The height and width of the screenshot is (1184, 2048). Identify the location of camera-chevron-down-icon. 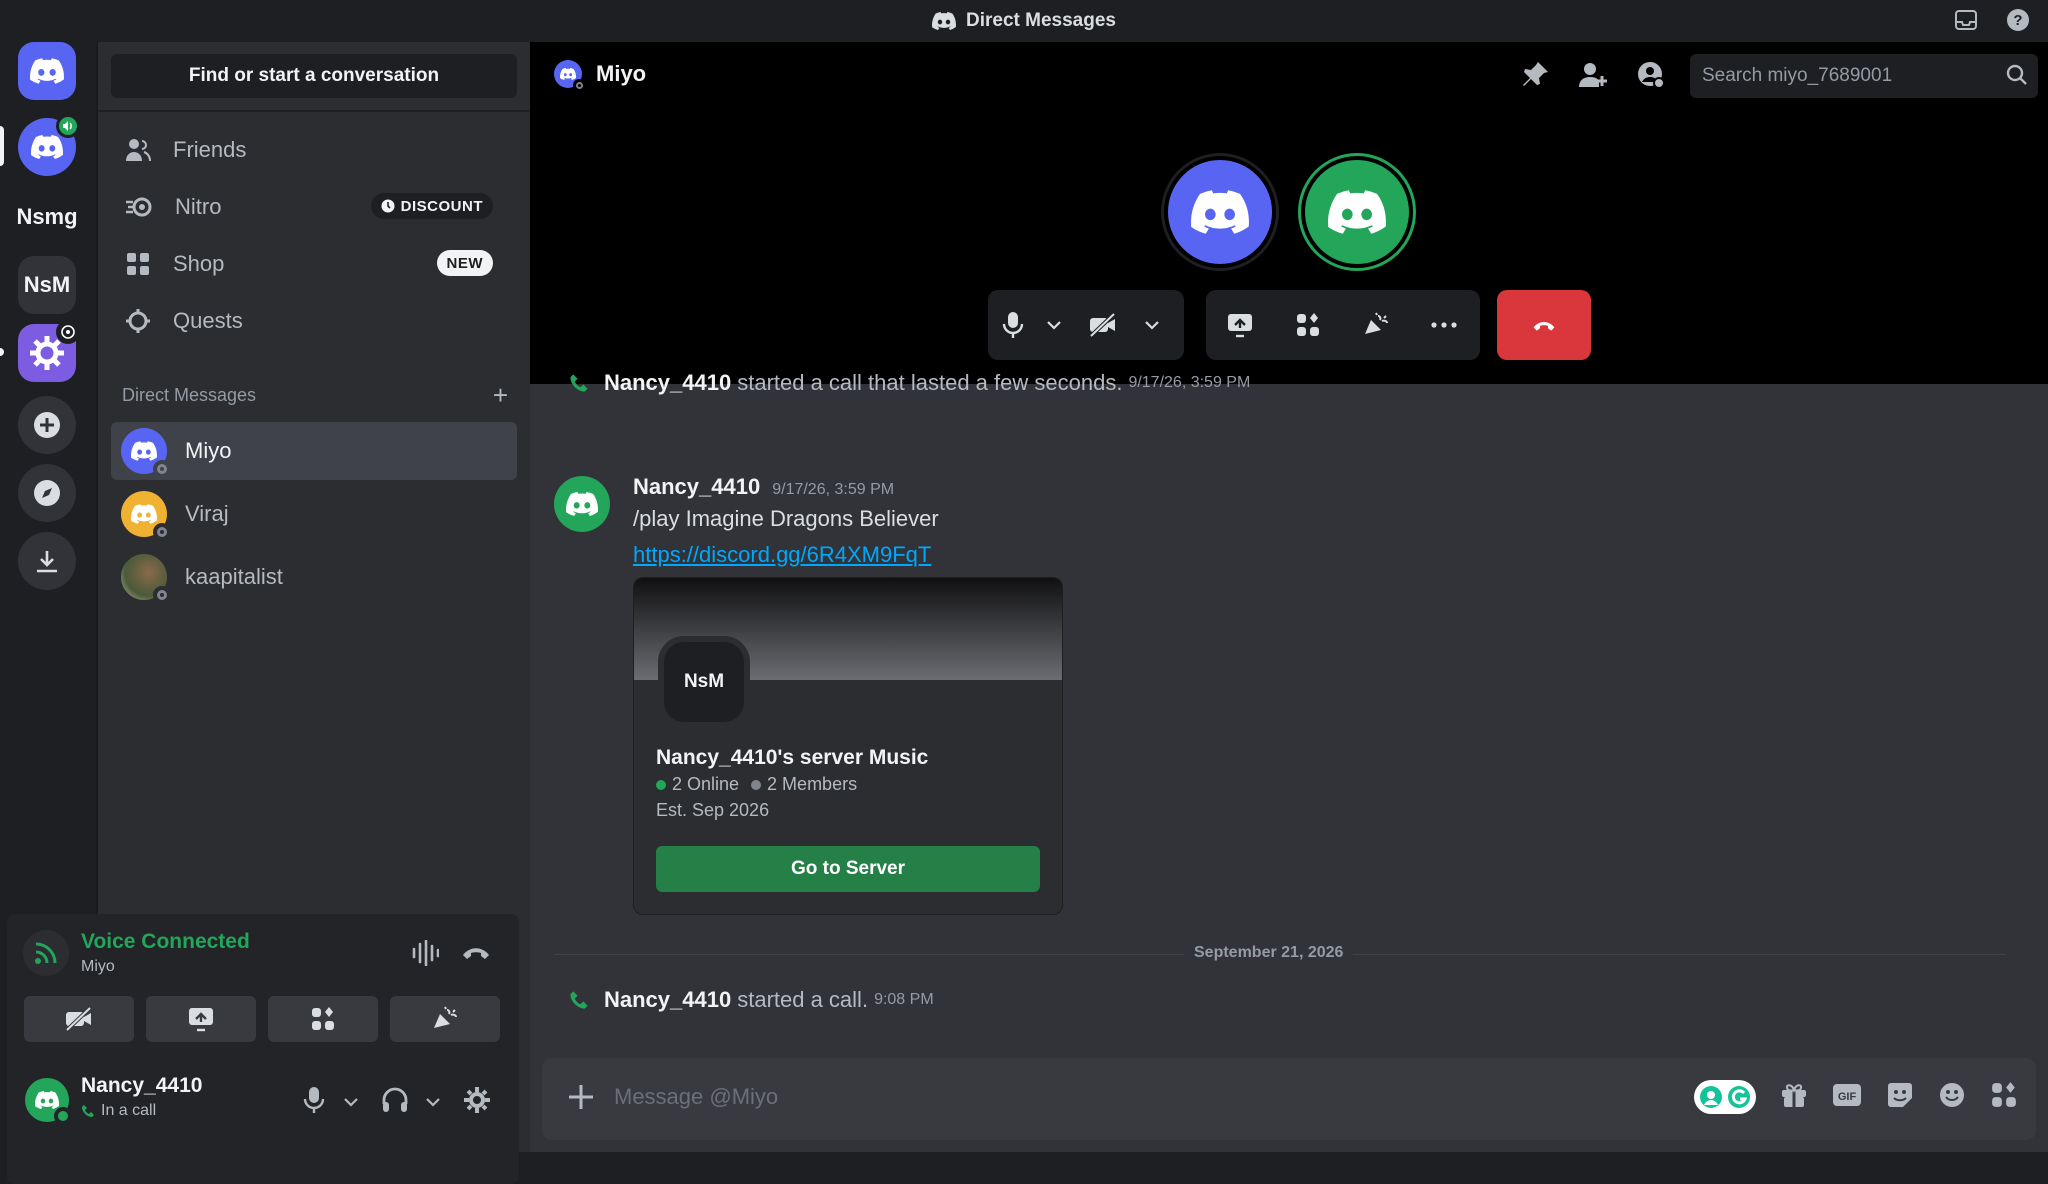
(1152, 325).